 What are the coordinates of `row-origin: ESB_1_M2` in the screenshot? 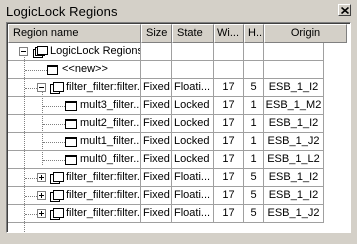 It's located at (294, 106).